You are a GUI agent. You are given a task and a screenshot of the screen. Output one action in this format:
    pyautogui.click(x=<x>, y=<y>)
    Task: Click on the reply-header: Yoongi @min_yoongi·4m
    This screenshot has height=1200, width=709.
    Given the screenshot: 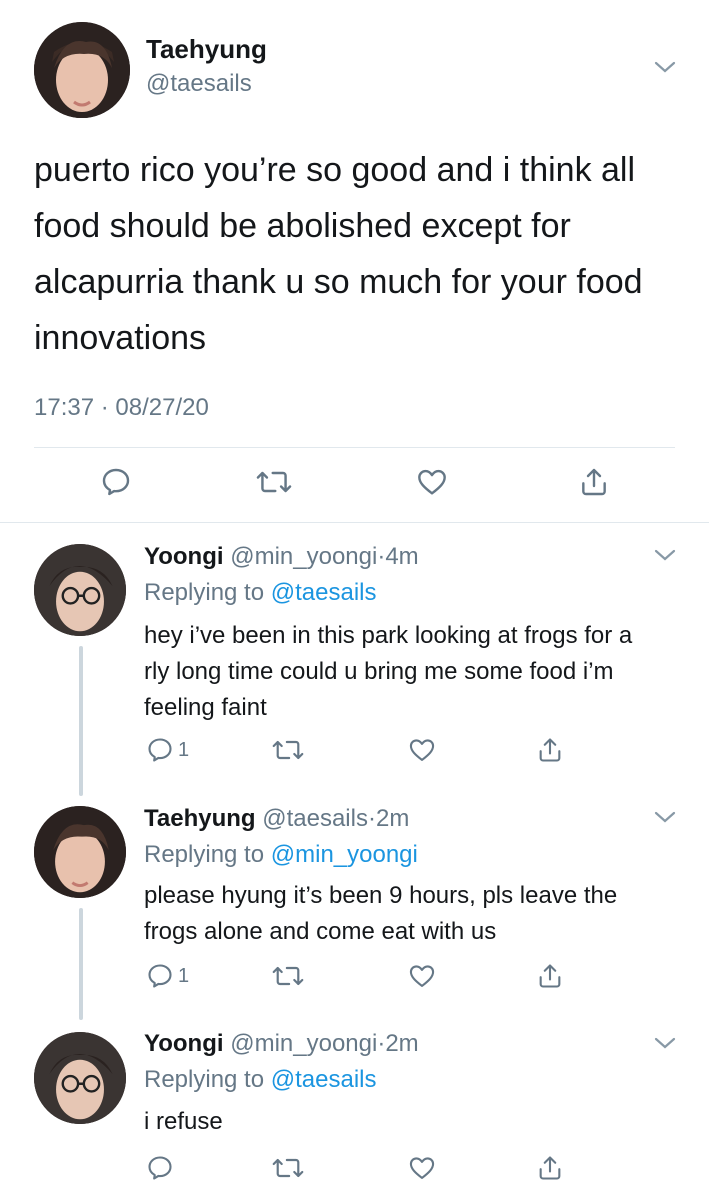 What is the action you would take?
    pyautogui.click(x=281, y=557)
    